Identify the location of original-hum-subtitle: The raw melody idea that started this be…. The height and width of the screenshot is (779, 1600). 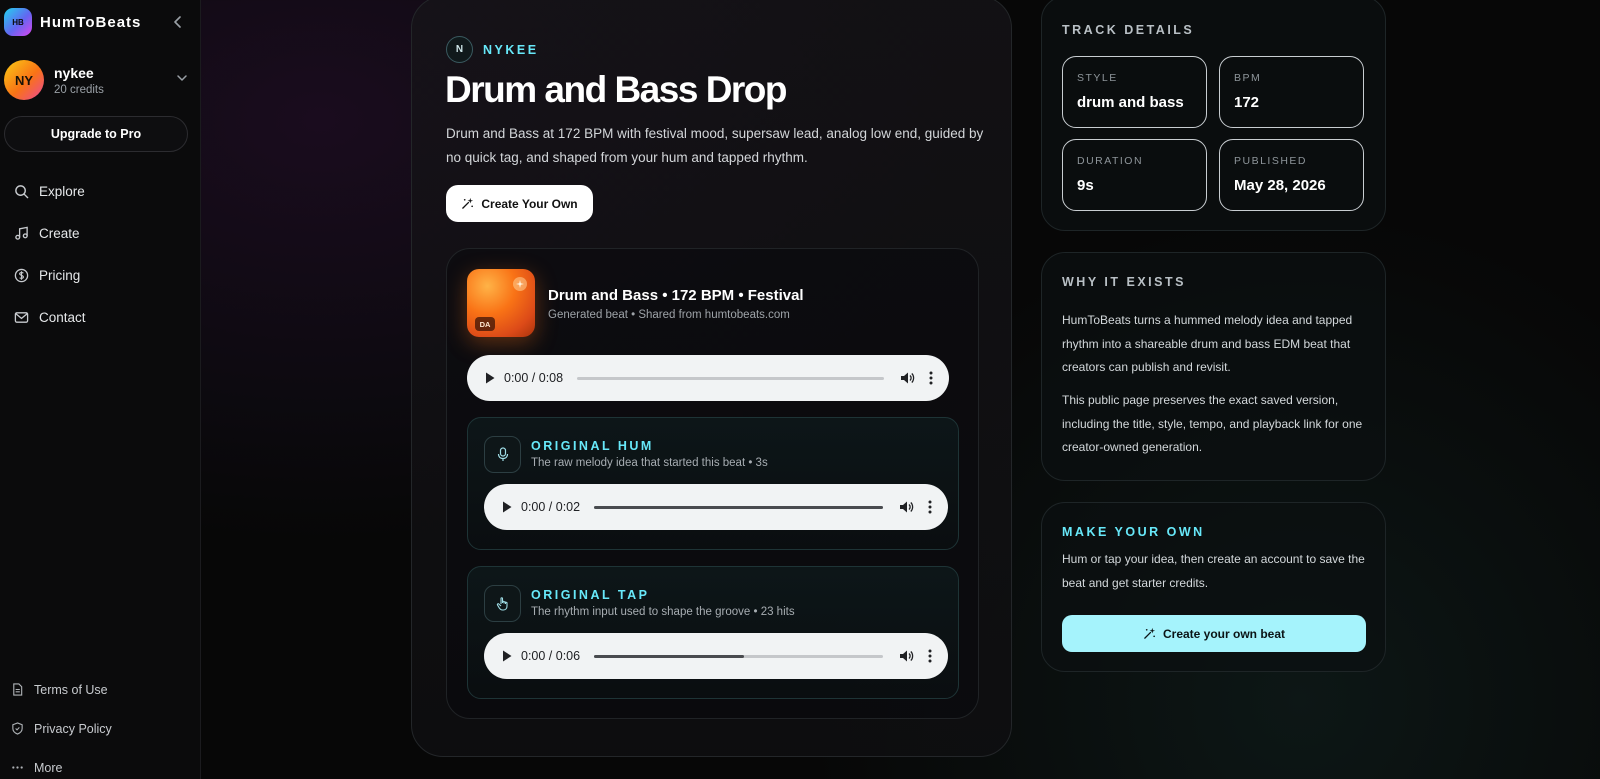
(649, 463).